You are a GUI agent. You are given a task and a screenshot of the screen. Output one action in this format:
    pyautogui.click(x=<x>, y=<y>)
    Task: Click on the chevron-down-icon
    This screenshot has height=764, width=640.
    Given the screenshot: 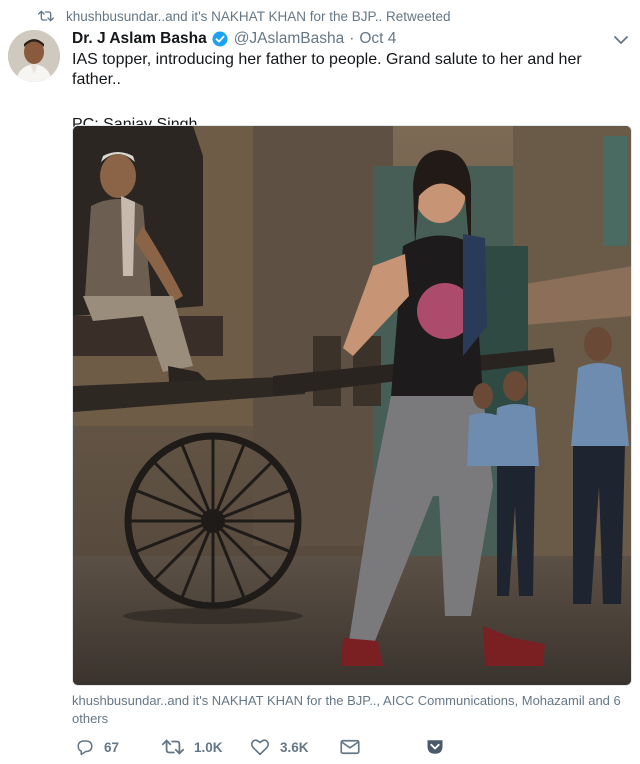 What is the action you would take?
    pyautogui.click(x=621, y=41)
    